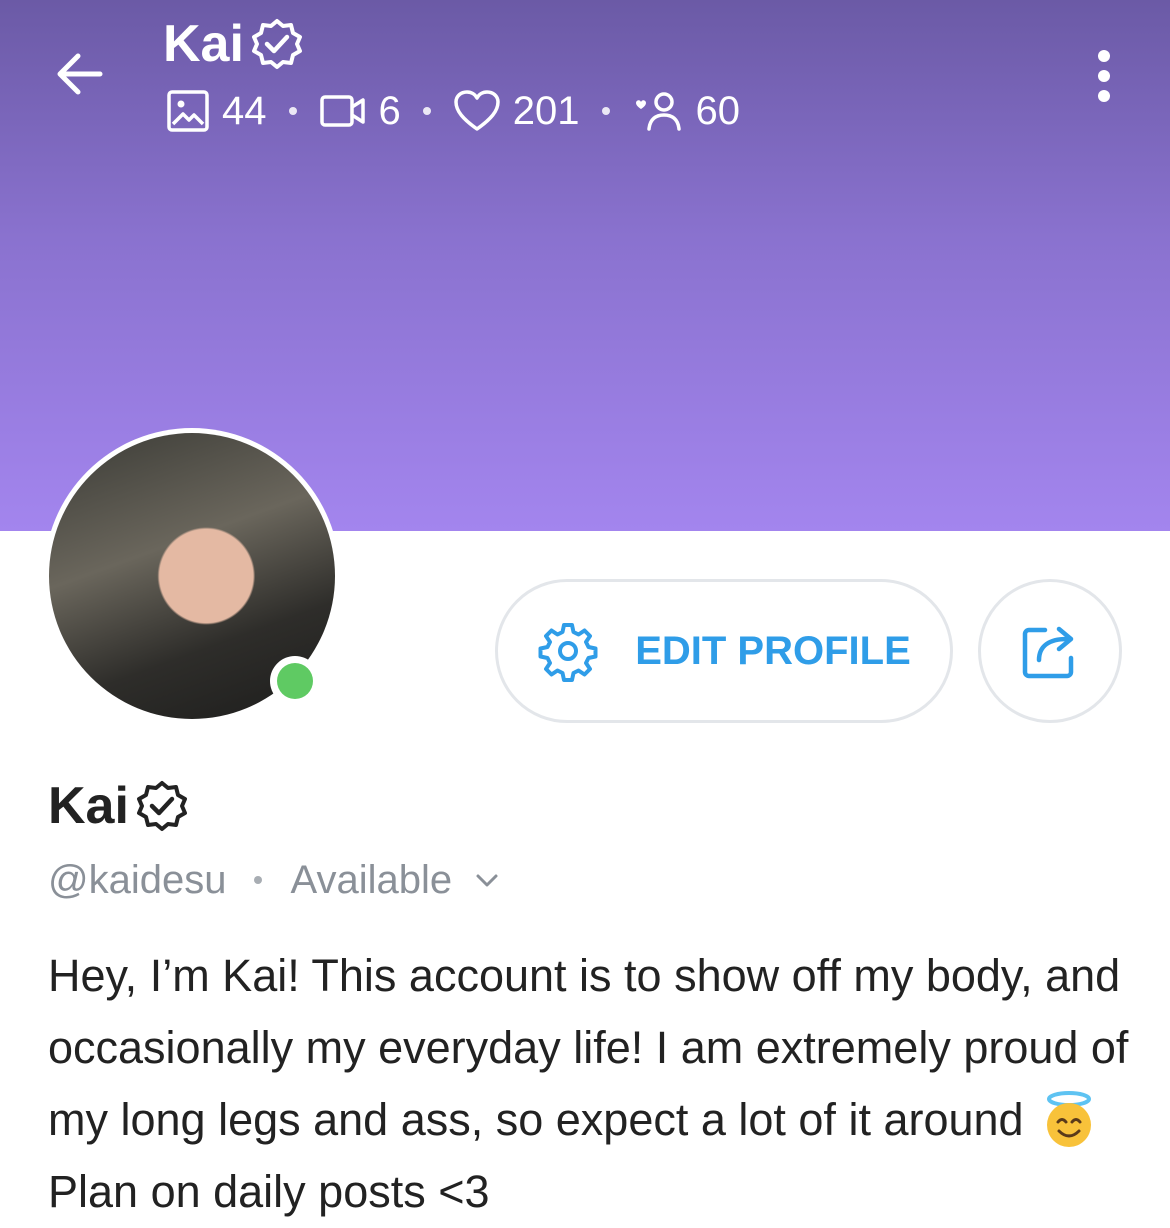  Describe the element at coordinates (477, 110) in the screenshot. I see `heart-icon` at that location.